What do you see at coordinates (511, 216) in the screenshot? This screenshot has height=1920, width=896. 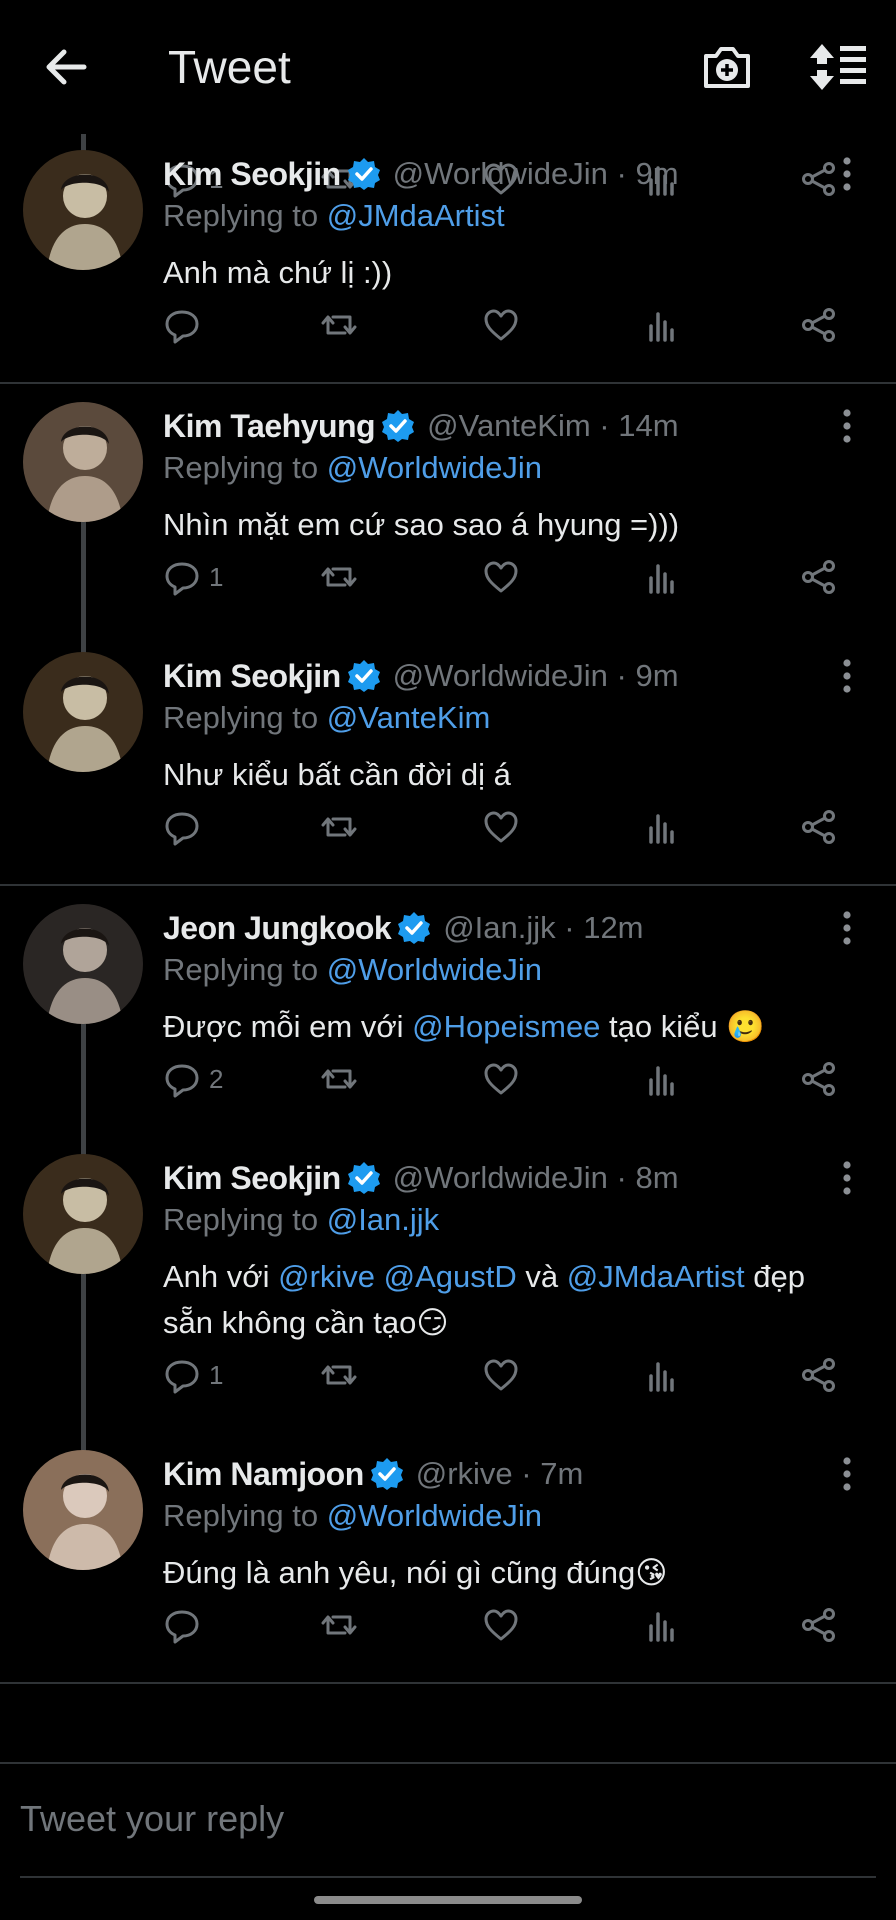 I see `replying-to: Replying to @JMdaArtist` at bounding box center [511, 216].